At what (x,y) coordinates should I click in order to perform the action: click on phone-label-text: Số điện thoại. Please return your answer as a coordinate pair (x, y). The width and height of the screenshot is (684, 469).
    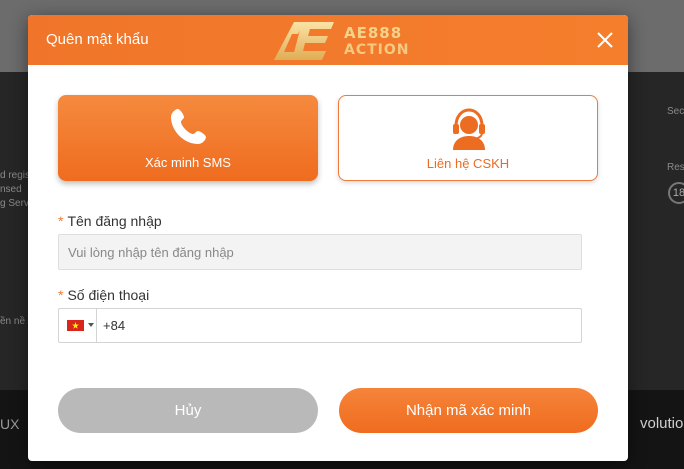
    Looking at the image, I should click on (108, 295).